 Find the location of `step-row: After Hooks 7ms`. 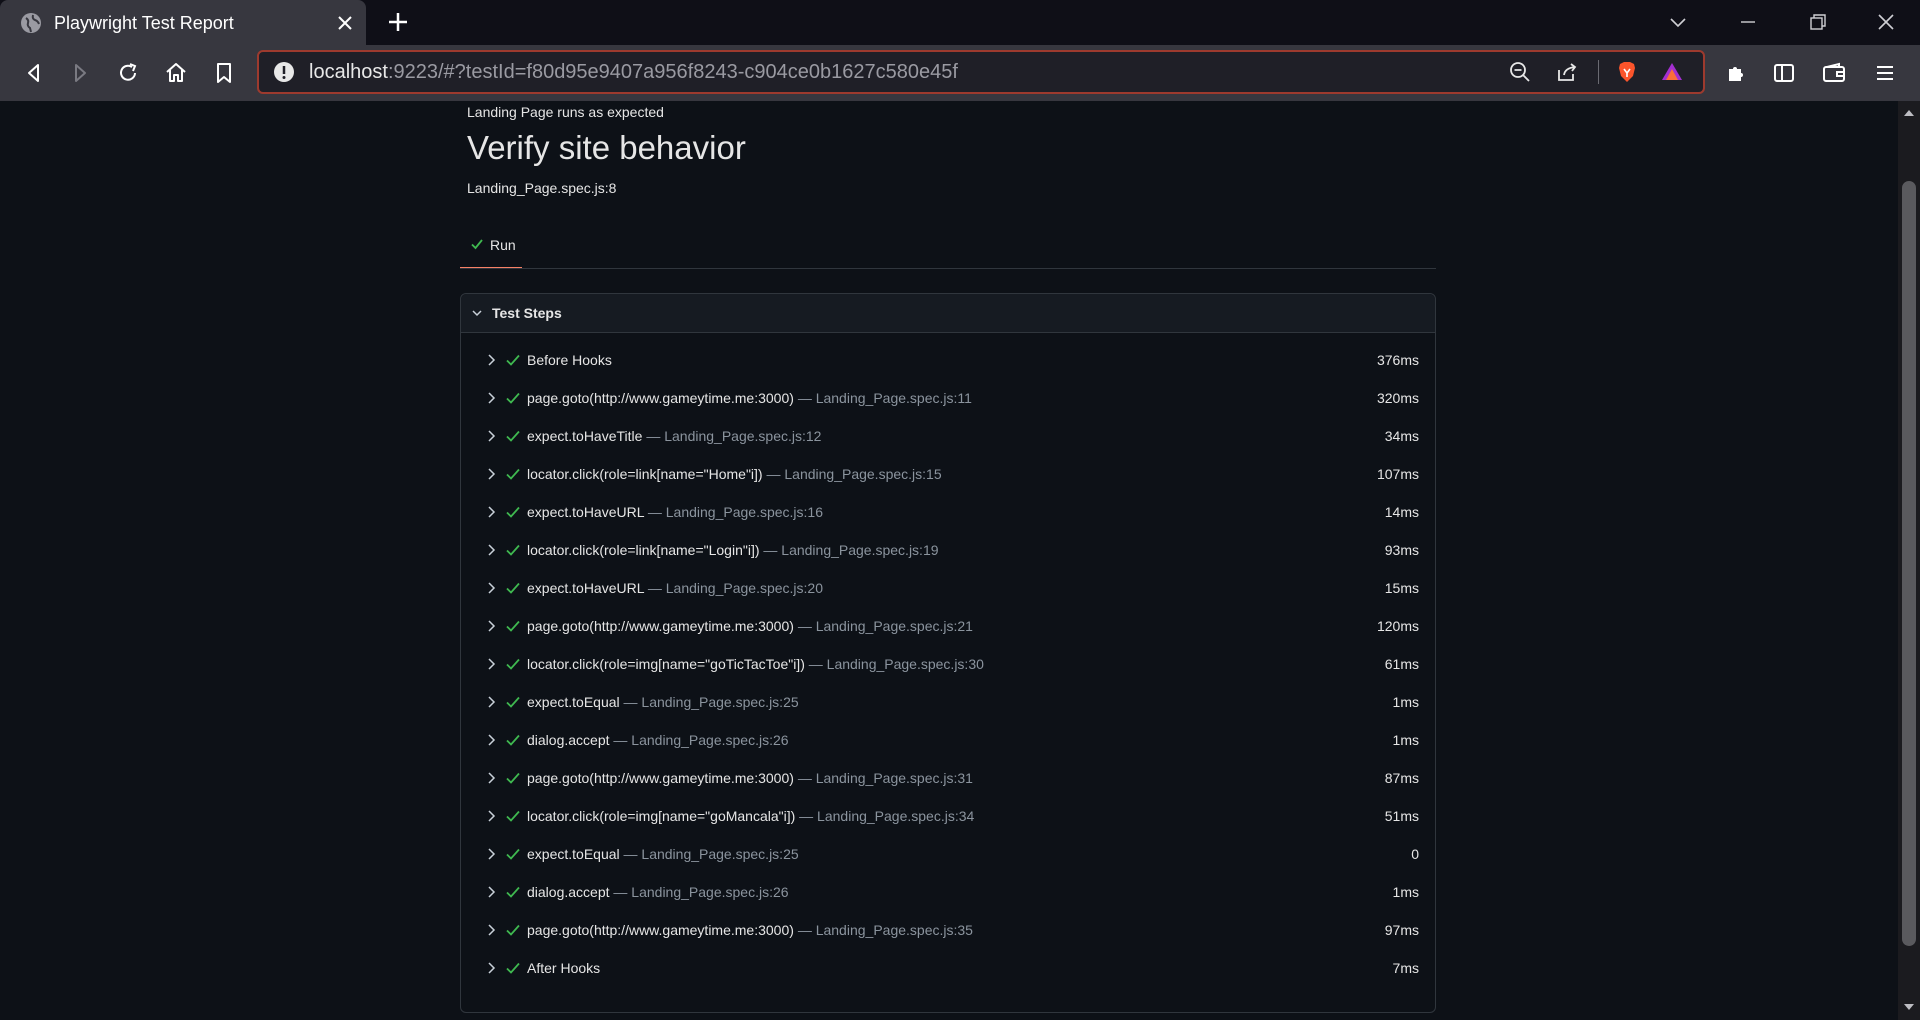

step-row: After Hooks 7ms is located at coordinates (948, 968).